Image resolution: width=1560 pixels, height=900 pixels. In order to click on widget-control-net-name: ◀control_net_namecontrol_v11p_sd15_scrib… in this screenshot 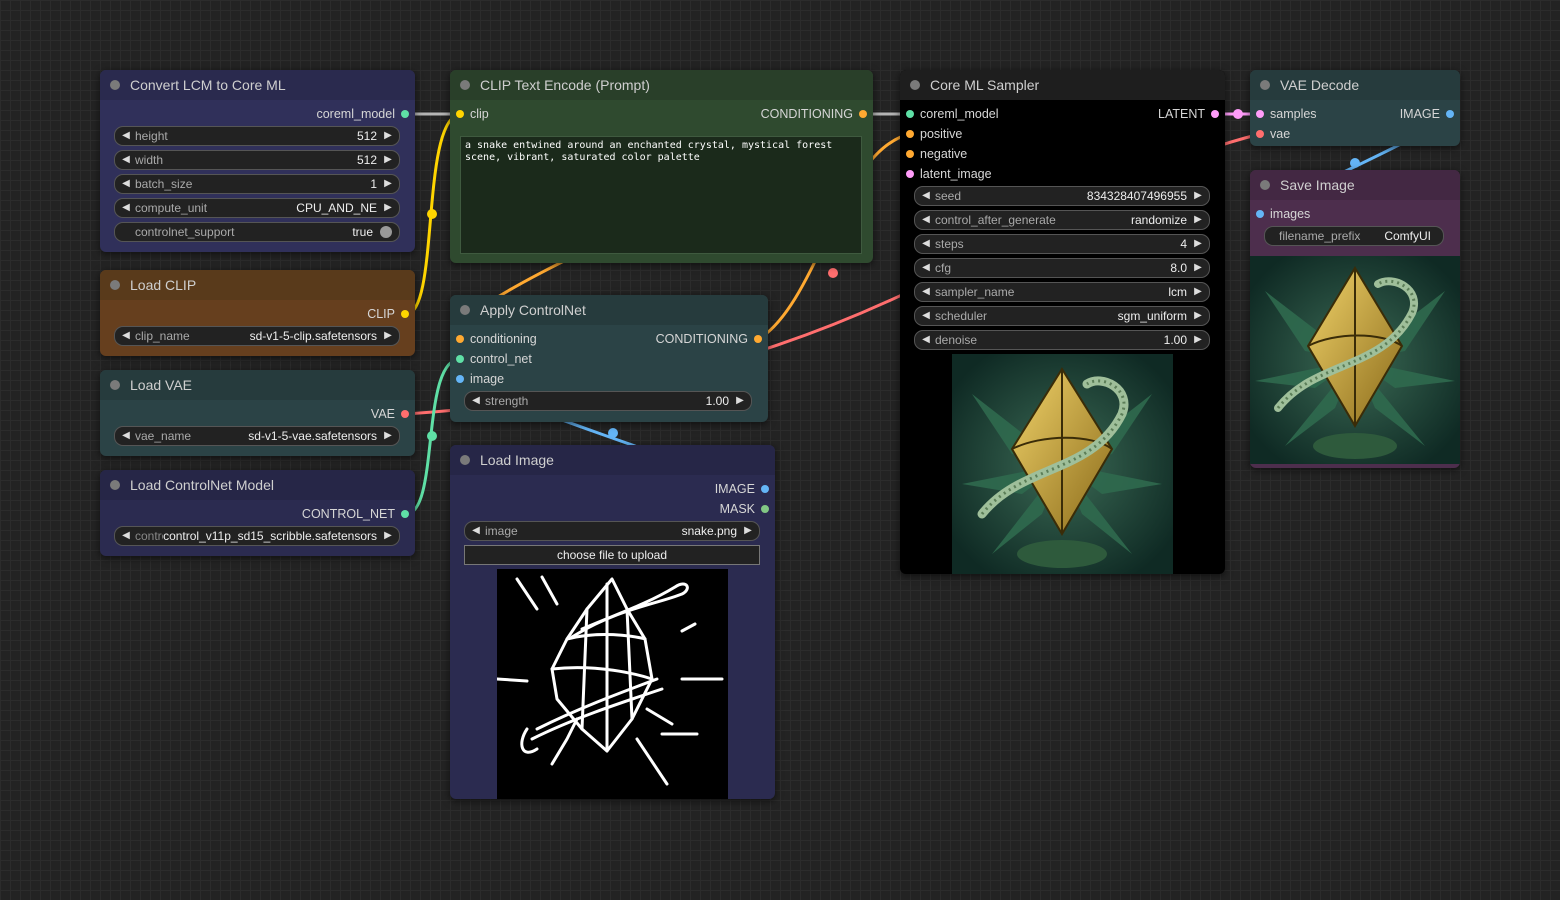, I will do `click(257, 536)`.